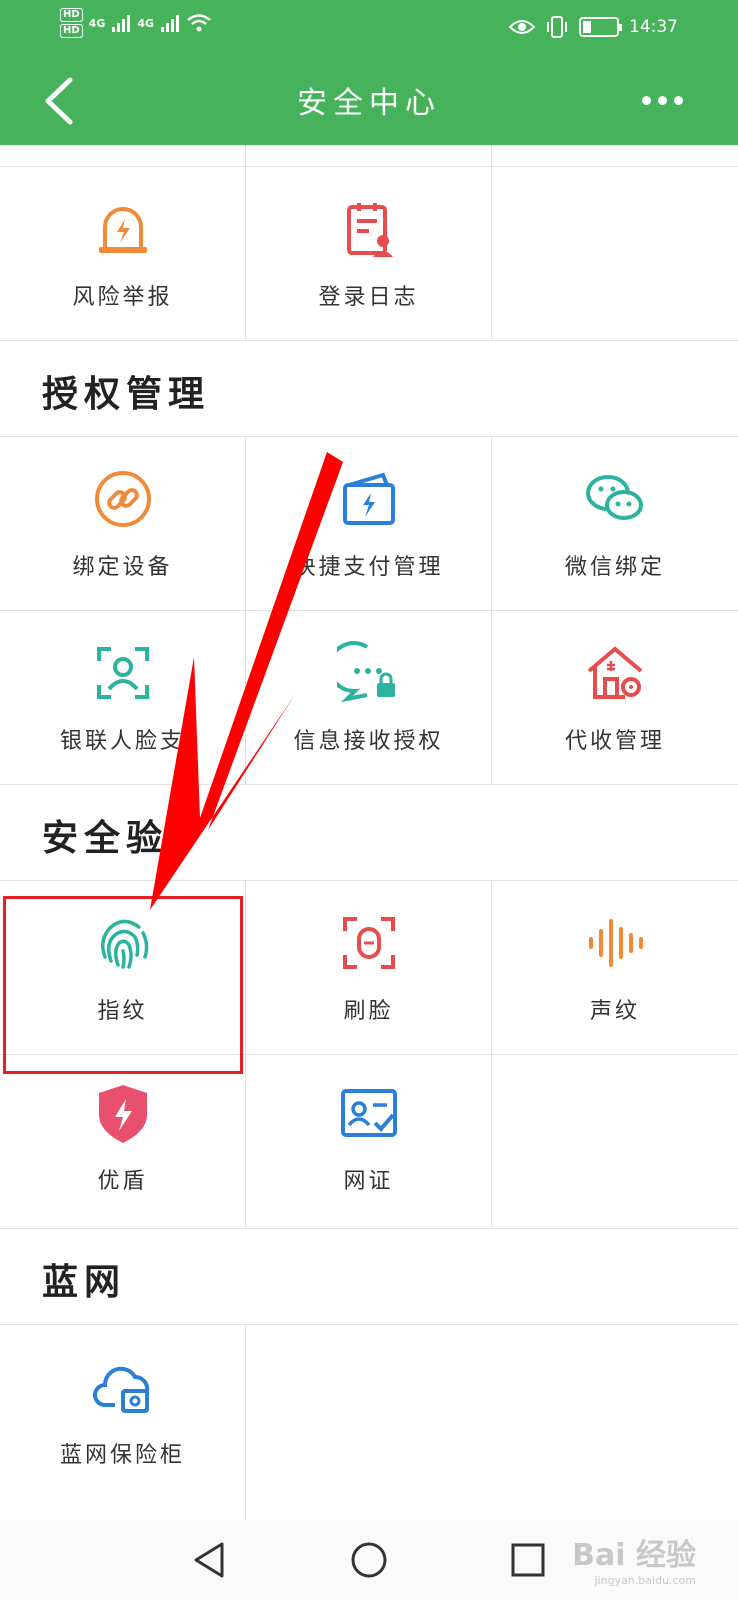 The height and width of the screenshot is (1600, 738). I want to click on watermark-brand: Bai 经验, so click(634, 1555).